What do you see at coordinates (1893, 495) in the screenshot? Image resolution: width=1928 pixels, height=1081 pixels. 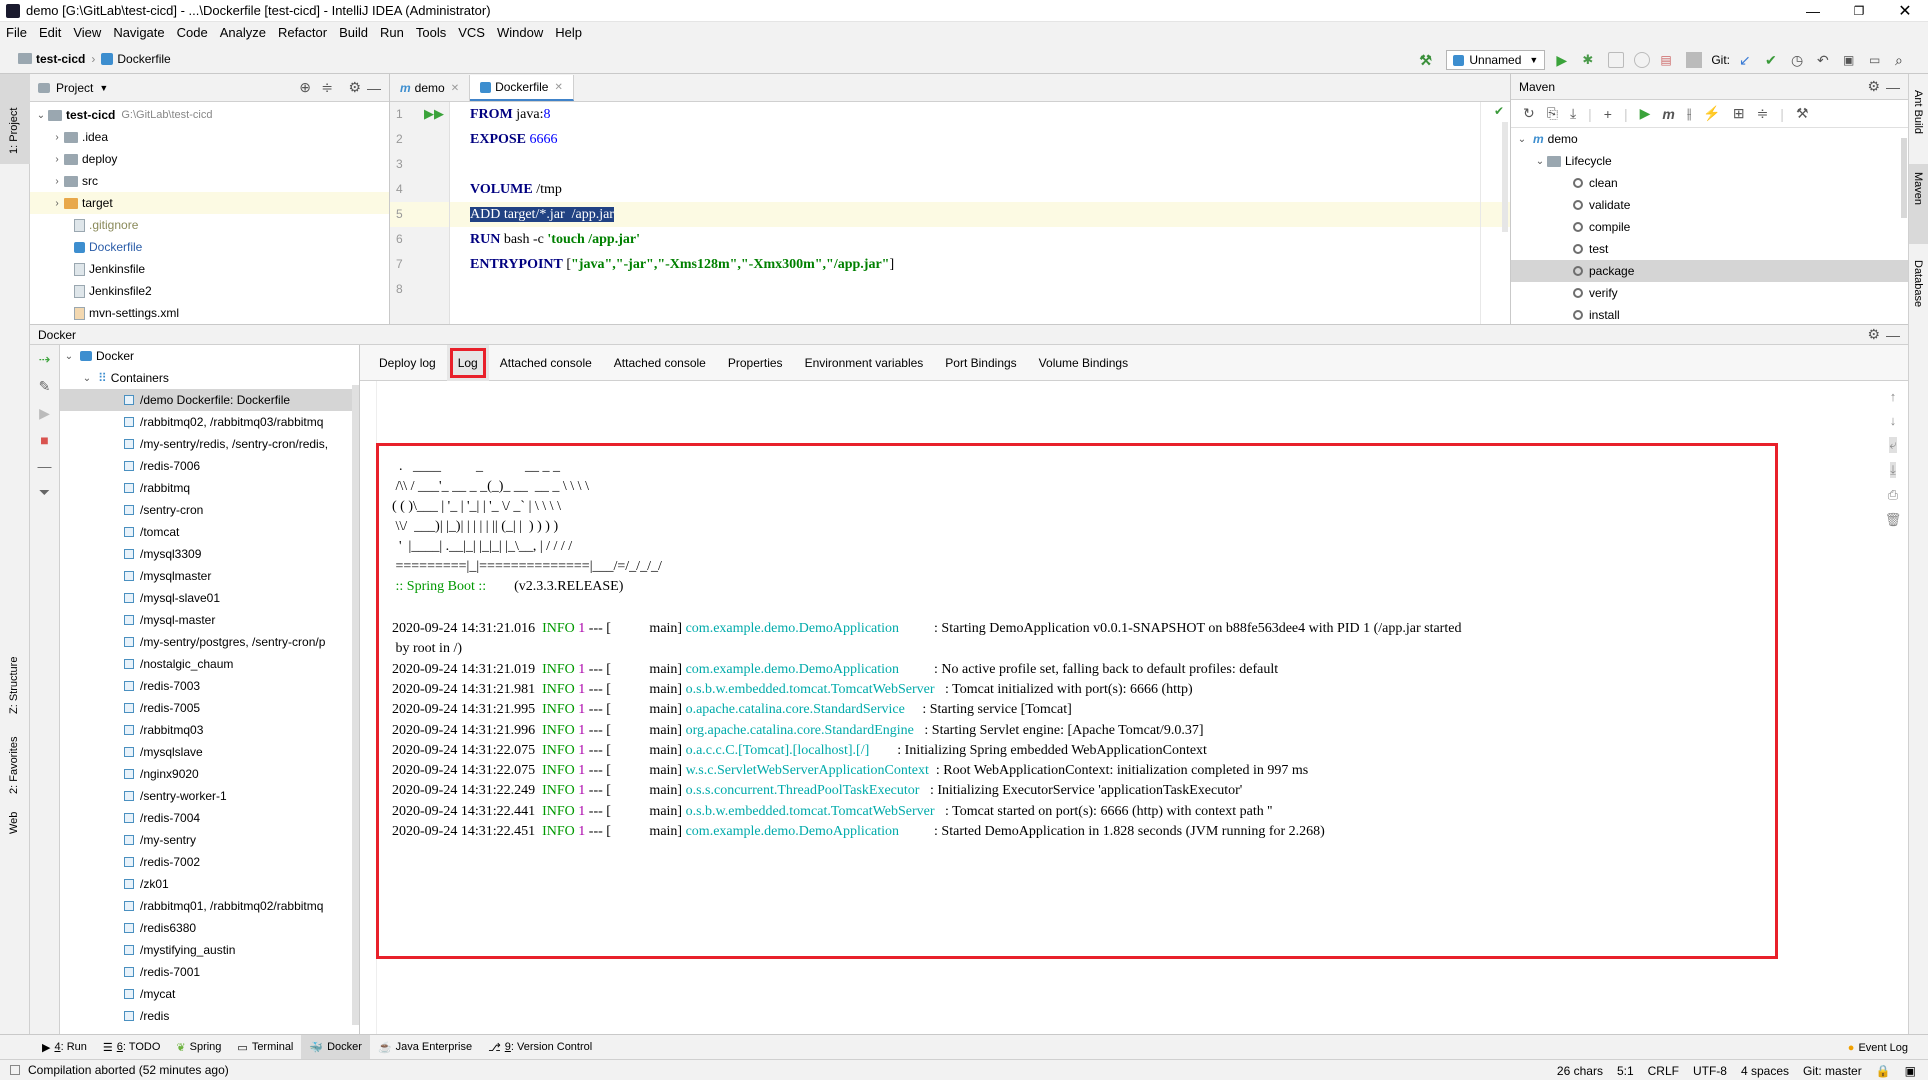 I see `print-icon: ⎙` at bounding box center [1893, 495].